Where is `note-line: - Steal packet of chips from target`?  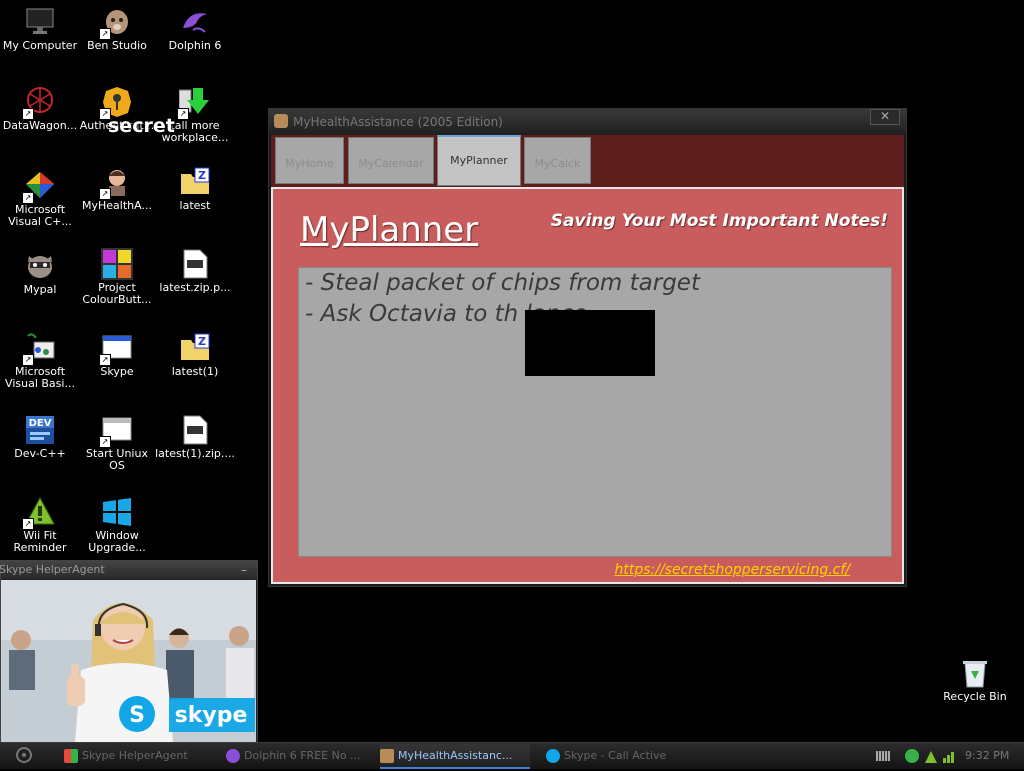
note-line: - Steal packet of chips from target is located at coordinates (502, 283).